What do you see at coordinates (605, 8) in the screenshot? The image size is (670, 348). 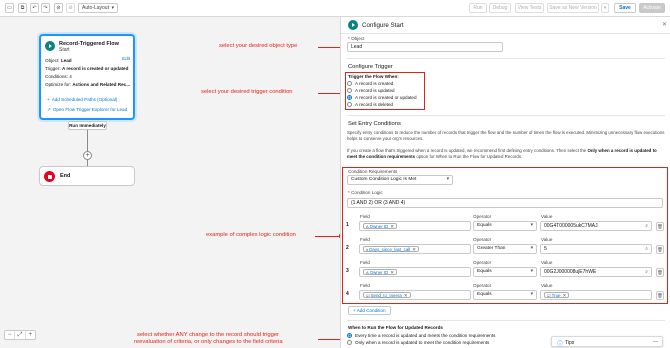 I see `save-dropdown-icon: ▾` at bounding box center [605, 8].